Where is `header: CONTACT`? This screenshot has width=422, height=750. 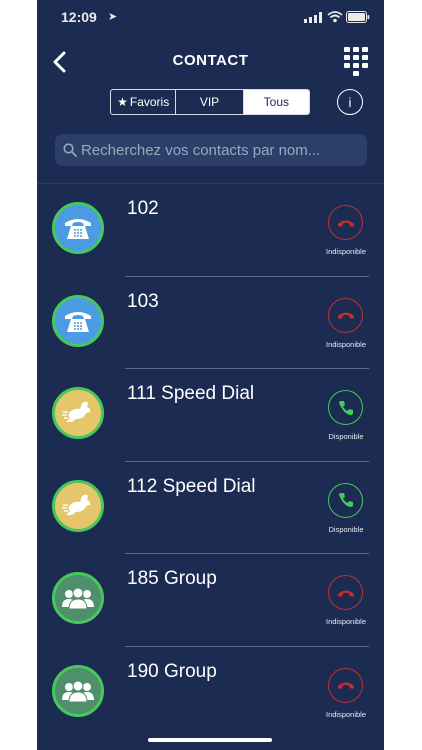 header: CONTACT is located at coordinates (210, 61).